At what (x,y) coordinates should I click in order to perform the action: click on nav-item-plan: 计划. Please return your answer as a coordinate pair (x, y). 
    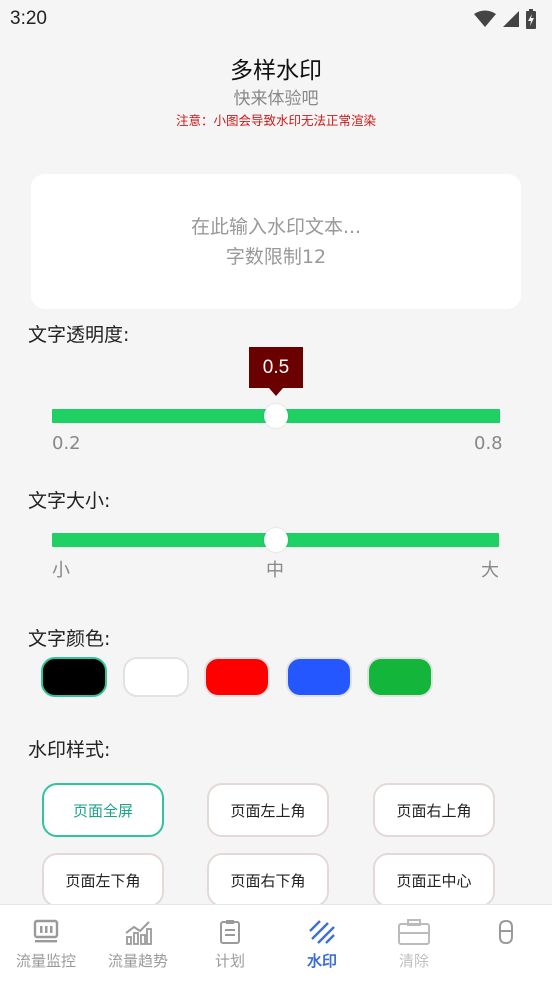
    Looking at the image, I should click on (230, 943).